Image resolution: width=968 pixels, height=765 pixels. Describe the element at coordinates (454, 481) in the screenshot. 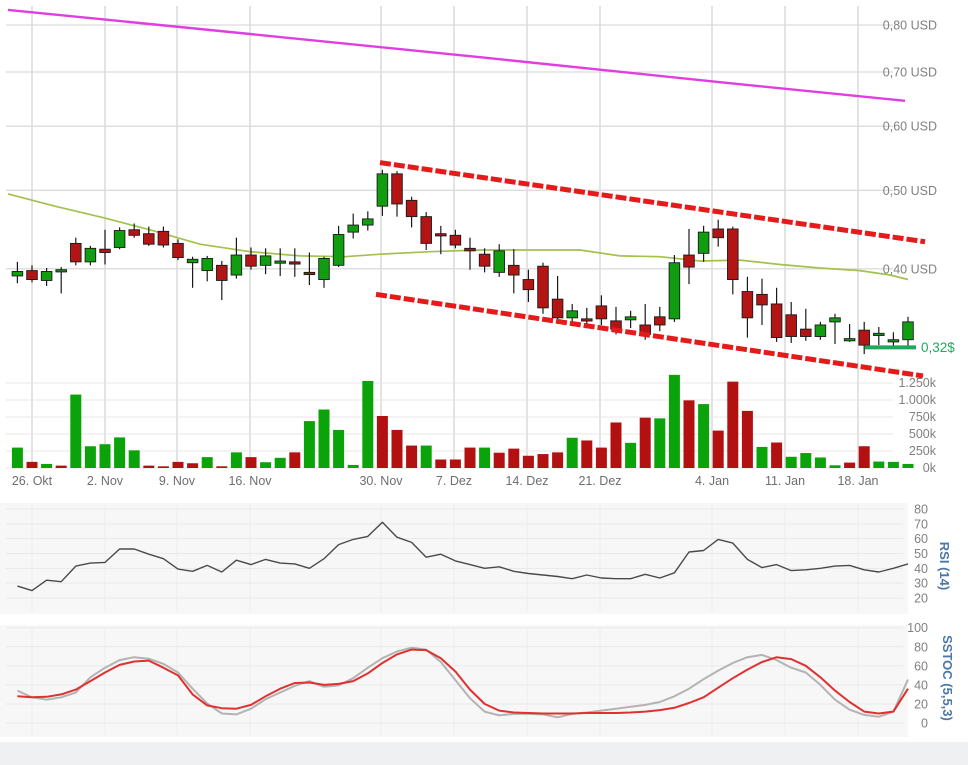

I see `date-tick-label: 7. Dez` at that location.